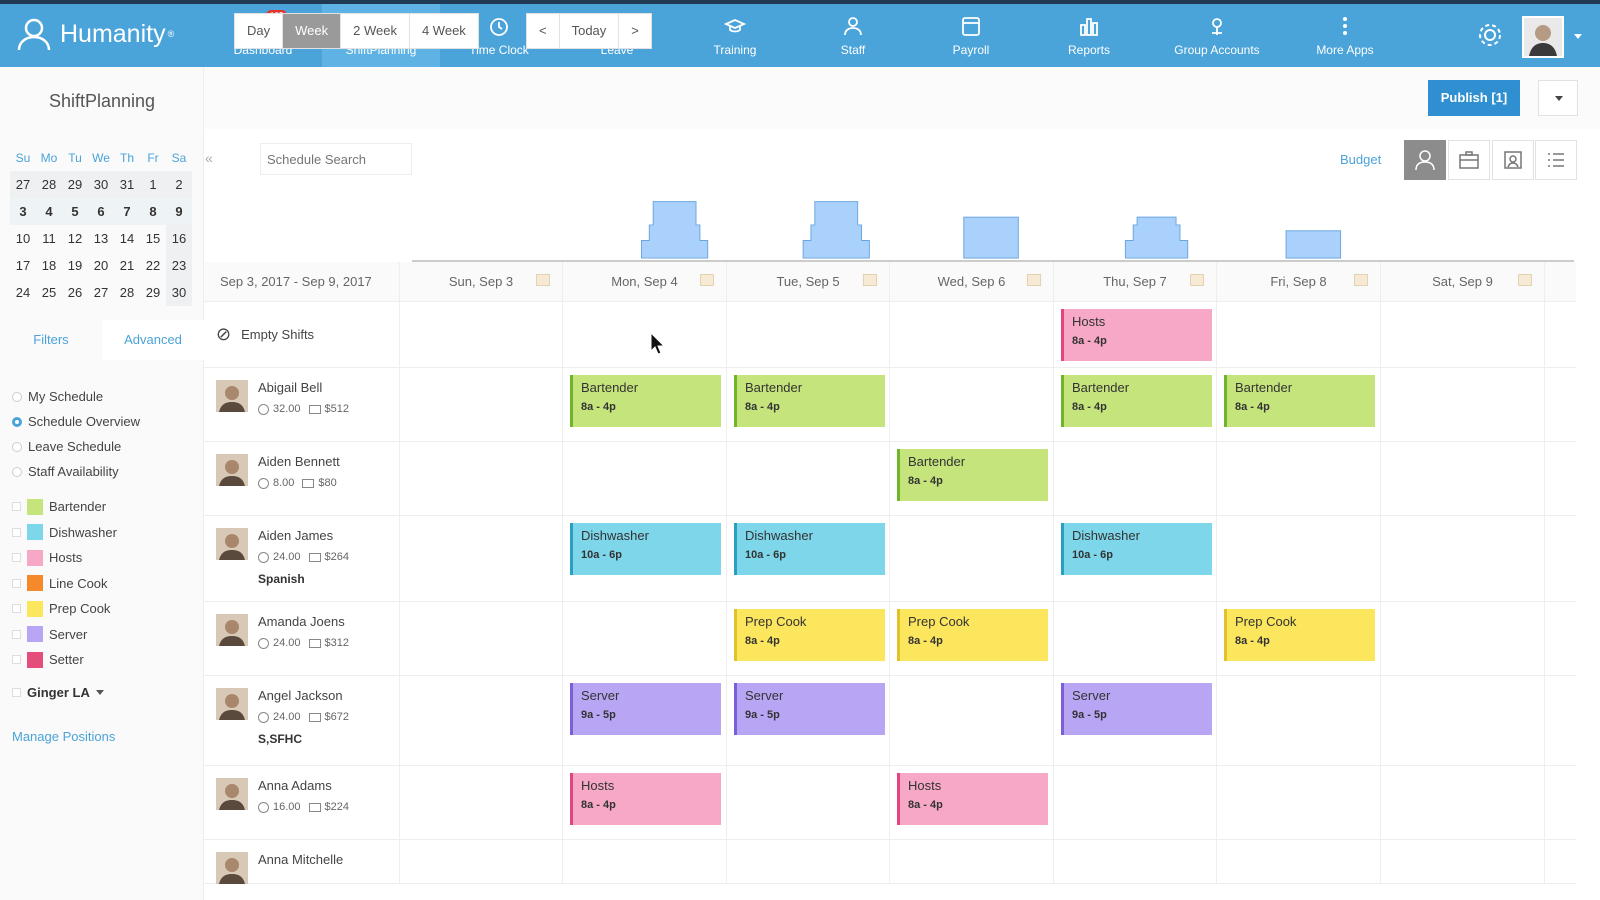 The height and width of the screenshot is (900, 1600). Describe the element at coordinates (75, 265) in the screenshot. I see `calendar-day: 19` at that location.